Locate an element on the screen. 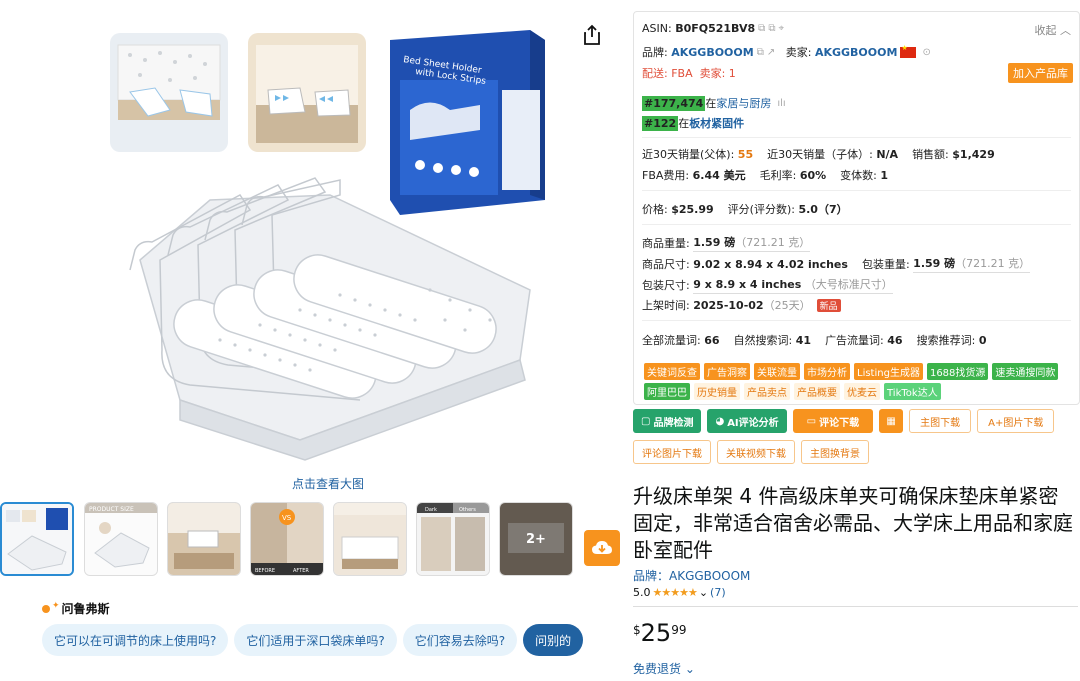 The height and width of the screenshot is (681, 1080). pkg-size-value: 9 x 8.9 x 4 inches is located at coordinates (747, 284).